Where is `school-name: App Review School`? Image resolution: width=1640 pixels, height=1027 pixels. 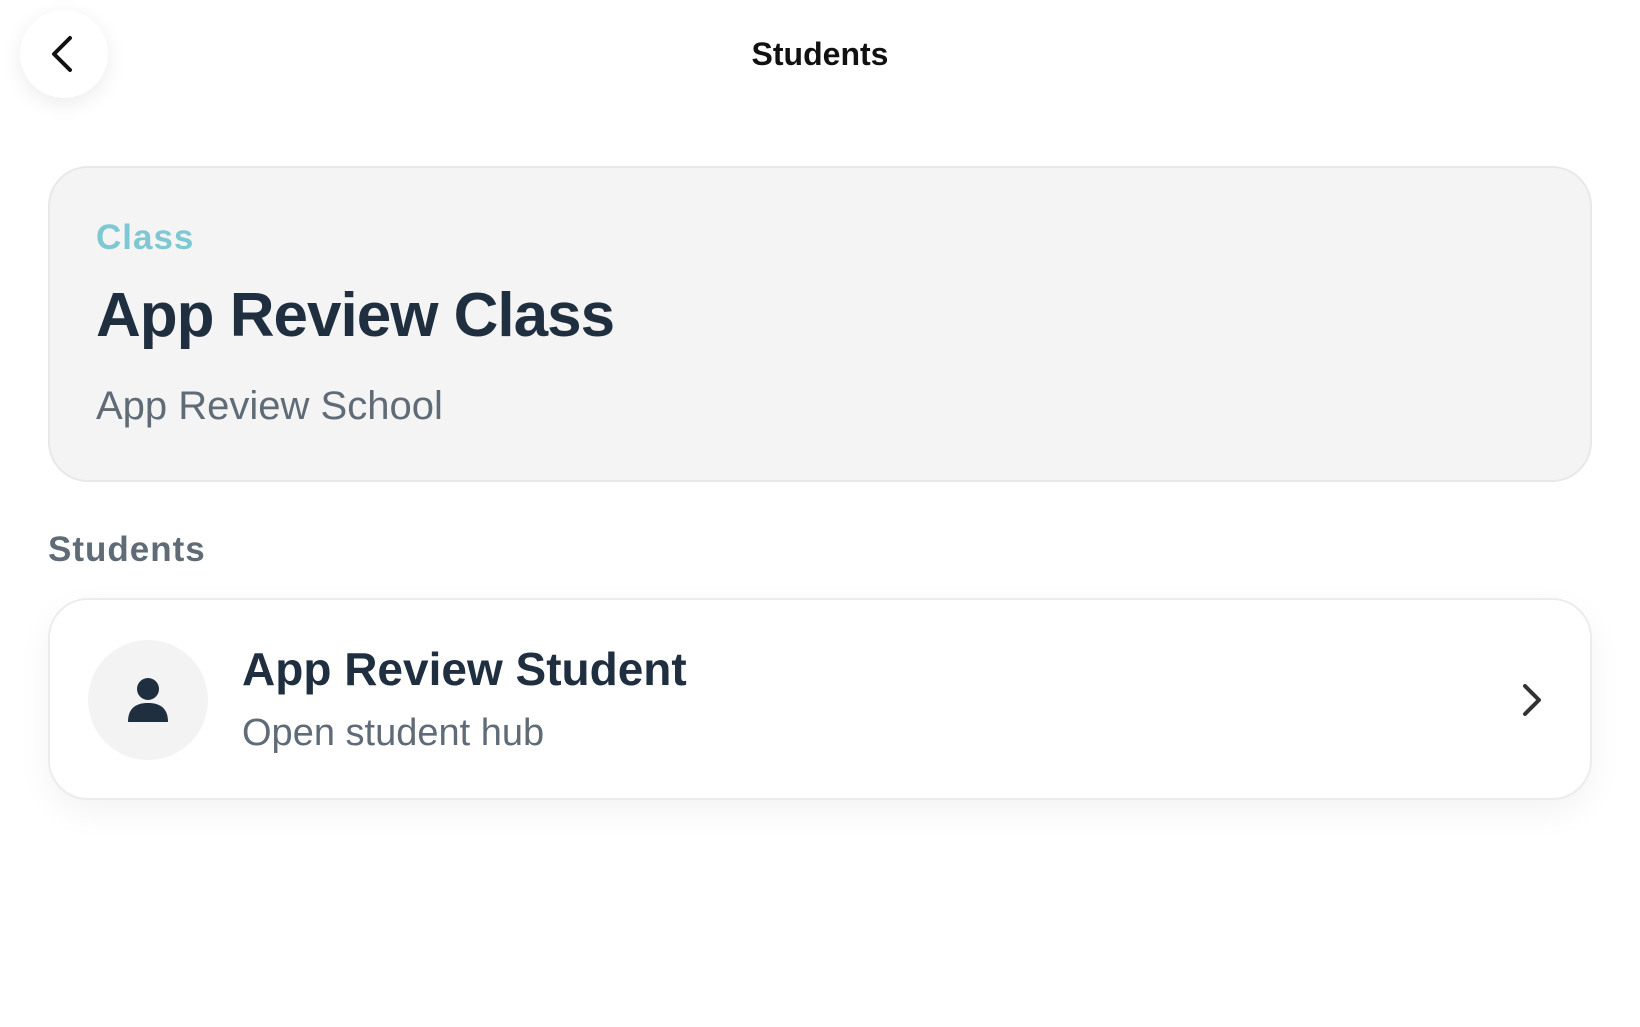
school-name: App Review School is located at coordinates (269, 406).